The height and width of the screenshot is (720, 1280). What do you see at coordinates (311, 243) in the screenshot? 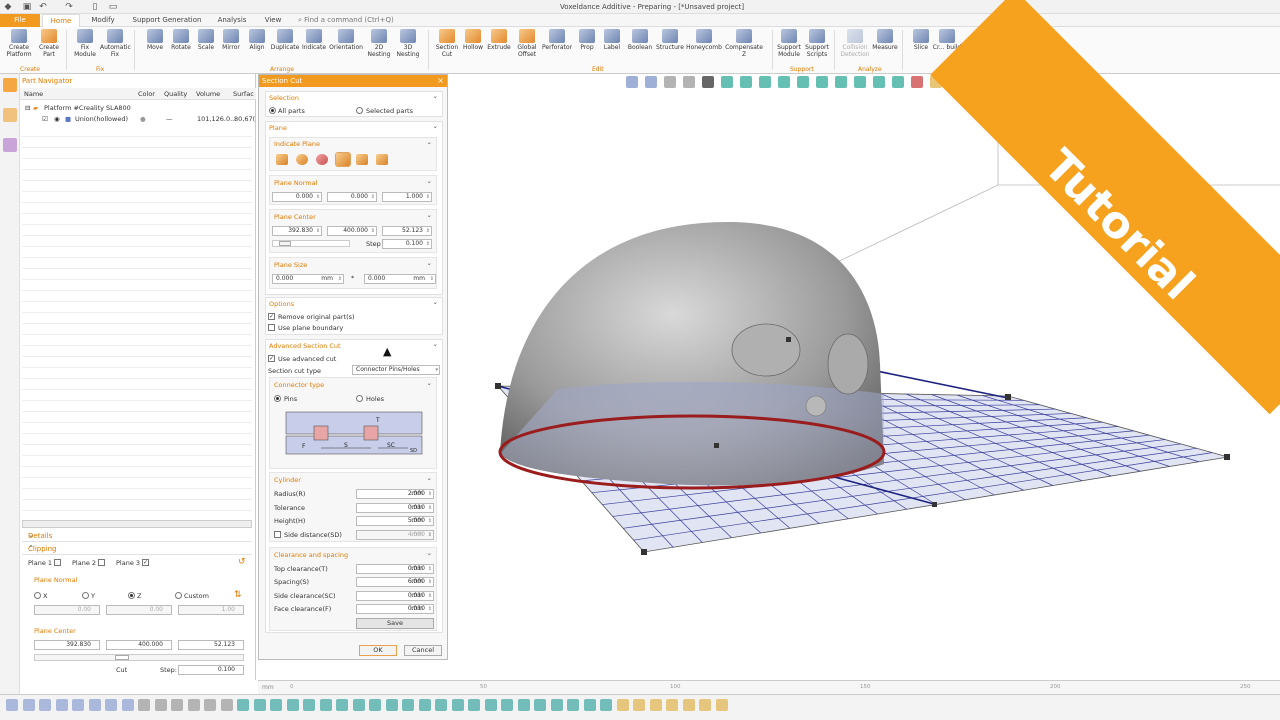
I see `center-slider` at bounding box center [311, 243].